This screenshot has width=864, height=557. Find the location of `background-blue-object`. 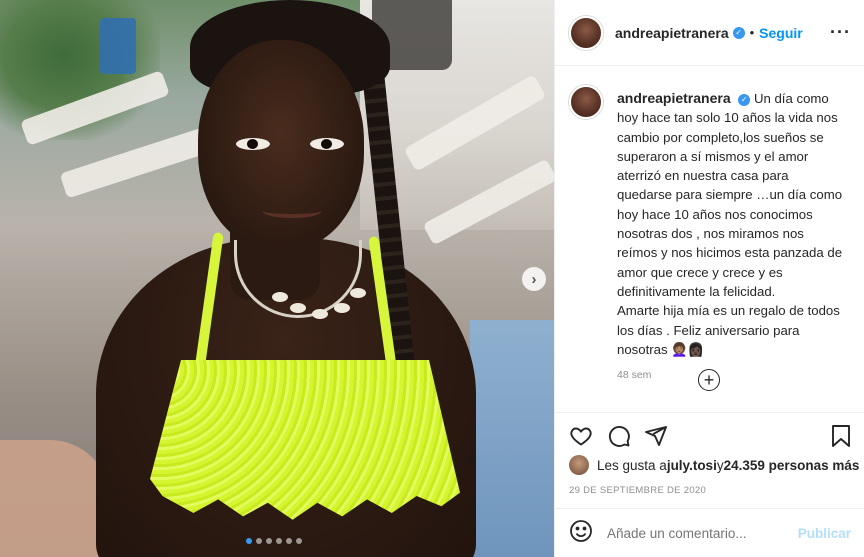

background-blue-object is located at coordinates (118, 46).